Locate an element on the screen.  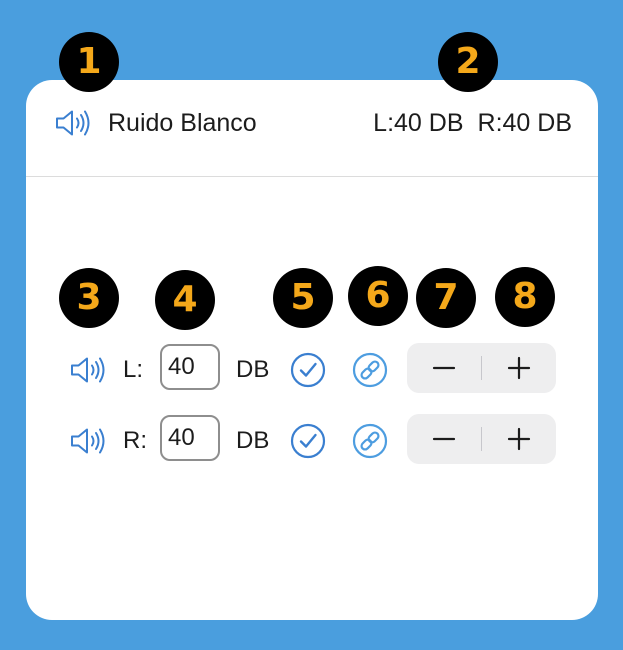
right-channel-row: R: DB is located at coordinates (312, 440).